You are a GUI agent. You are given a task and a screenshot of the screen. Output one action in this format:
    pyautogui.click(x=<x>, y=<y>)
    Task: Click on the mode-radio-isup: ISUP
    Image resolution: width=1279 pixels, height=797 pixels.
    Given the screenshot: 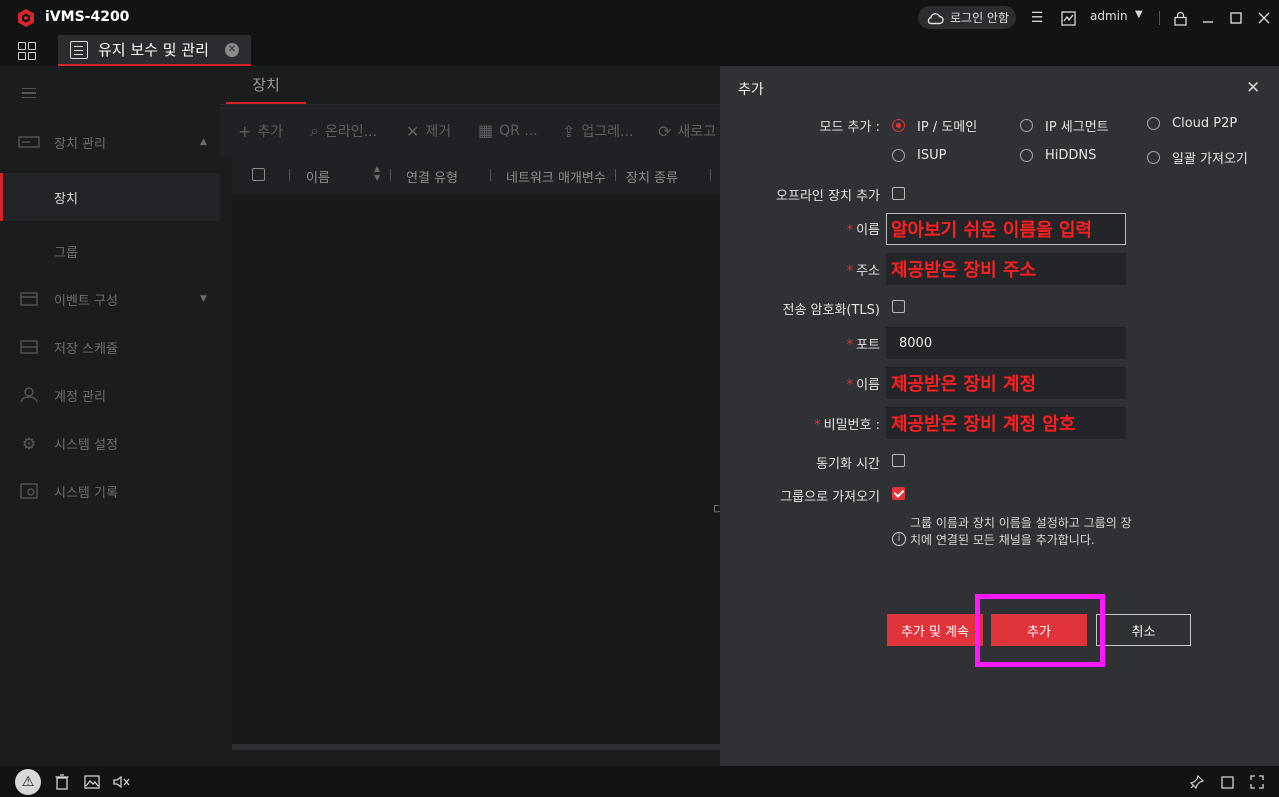 What is the action you would take?
    pyautogui.click(x=919, y=155)
    